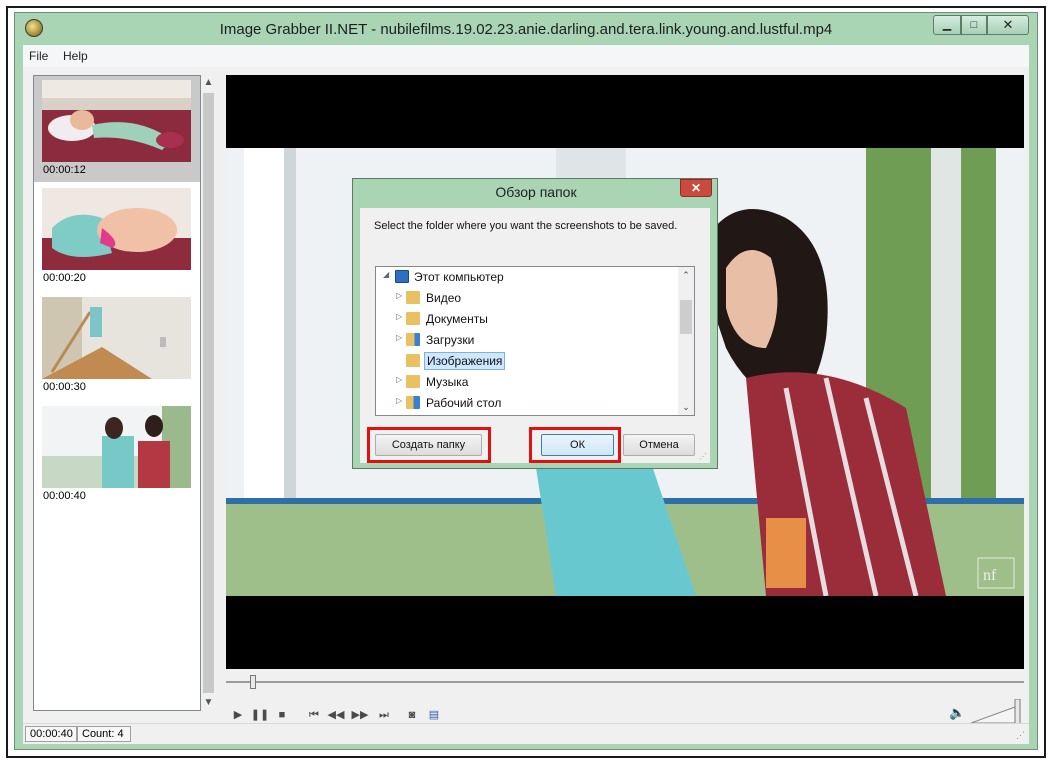  I want to click on play-icon: ▶, so click(238, 715).